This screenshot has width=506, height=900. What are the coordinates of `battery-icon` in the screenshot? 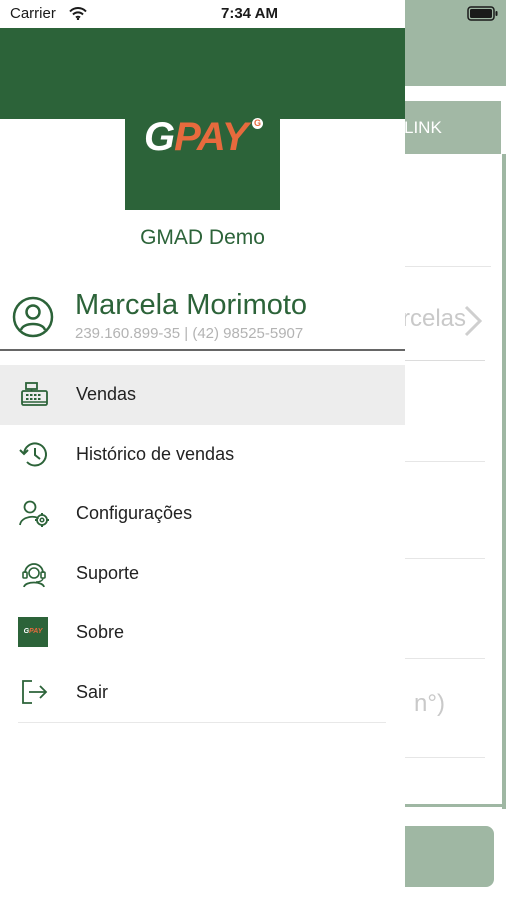 It's located at (482, 13).